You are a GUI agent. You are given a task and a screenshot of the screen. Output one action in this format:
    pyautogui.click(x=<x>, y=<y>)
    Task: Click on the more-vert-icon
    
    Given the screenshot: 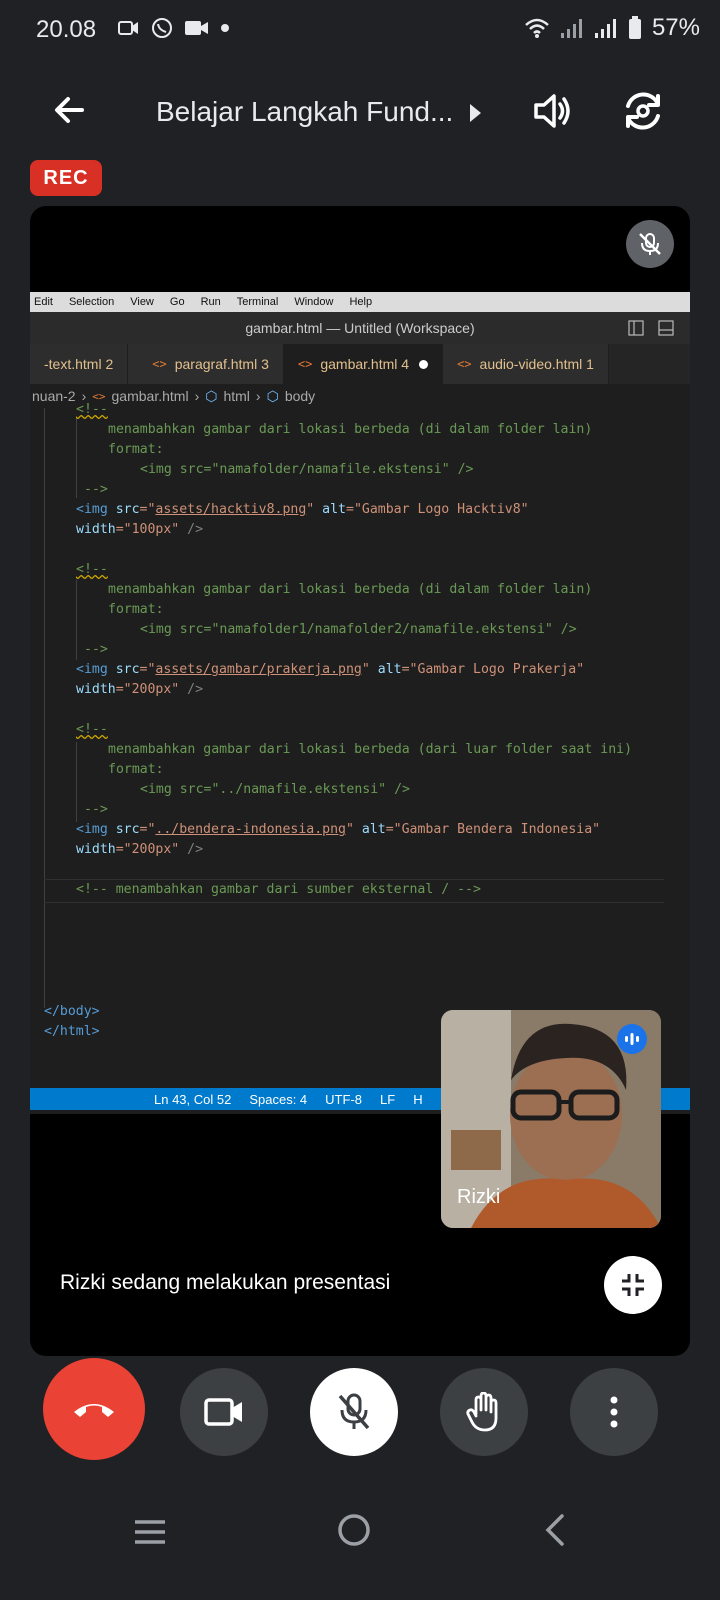 What is the action you would take?
    pyautogui.click(x=614, y=1412)
    